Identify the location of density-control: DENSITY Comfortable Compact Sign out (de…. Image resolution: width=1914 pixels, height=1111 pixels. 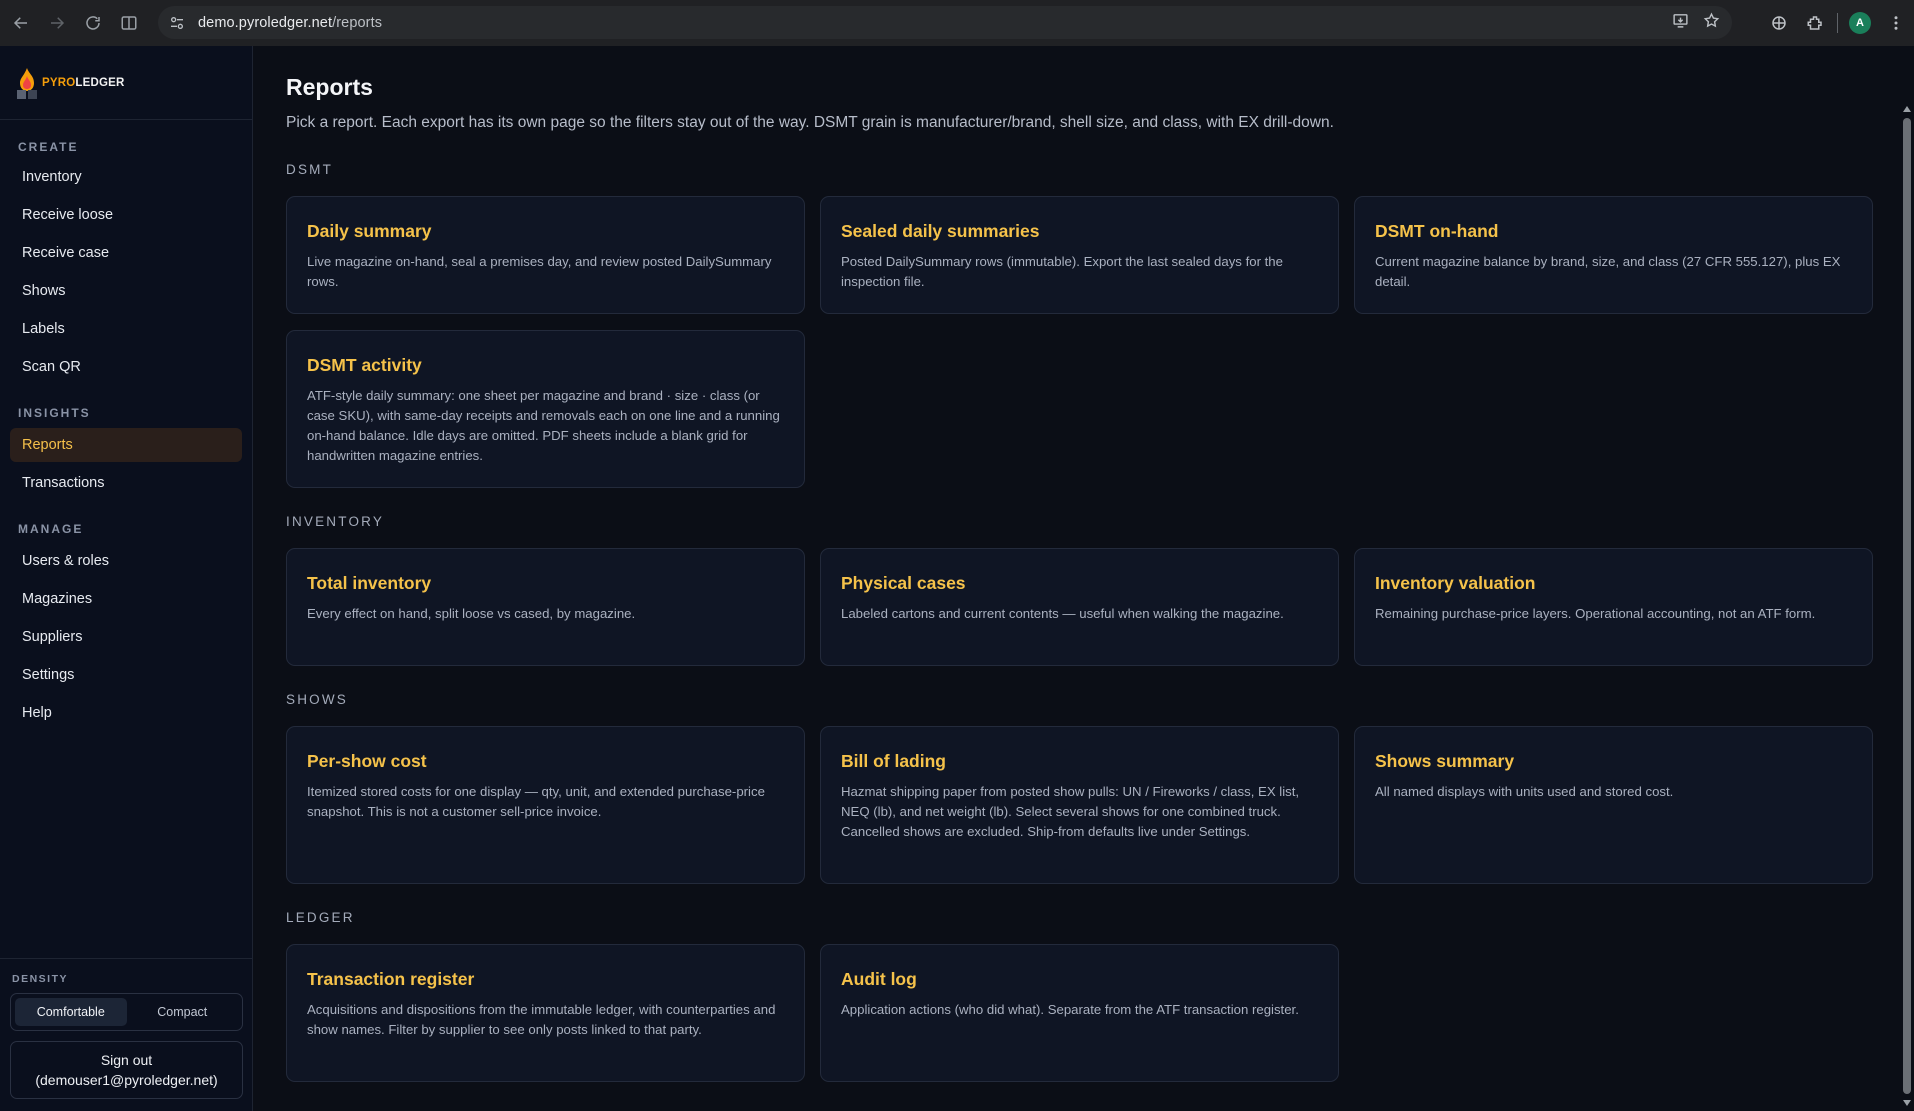
(126, 1028).